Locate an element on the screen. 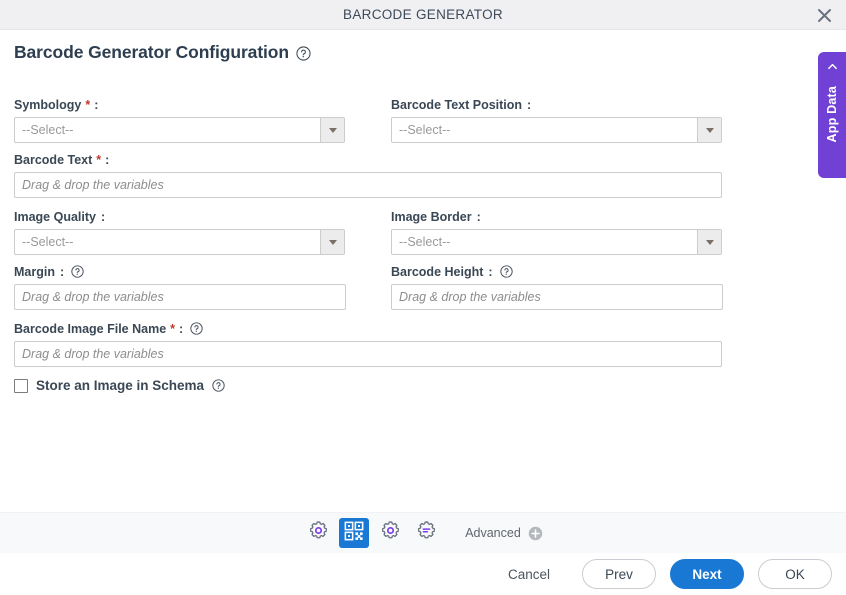  select-symbology-value: --Select-- is located at coordinates (48, 130).